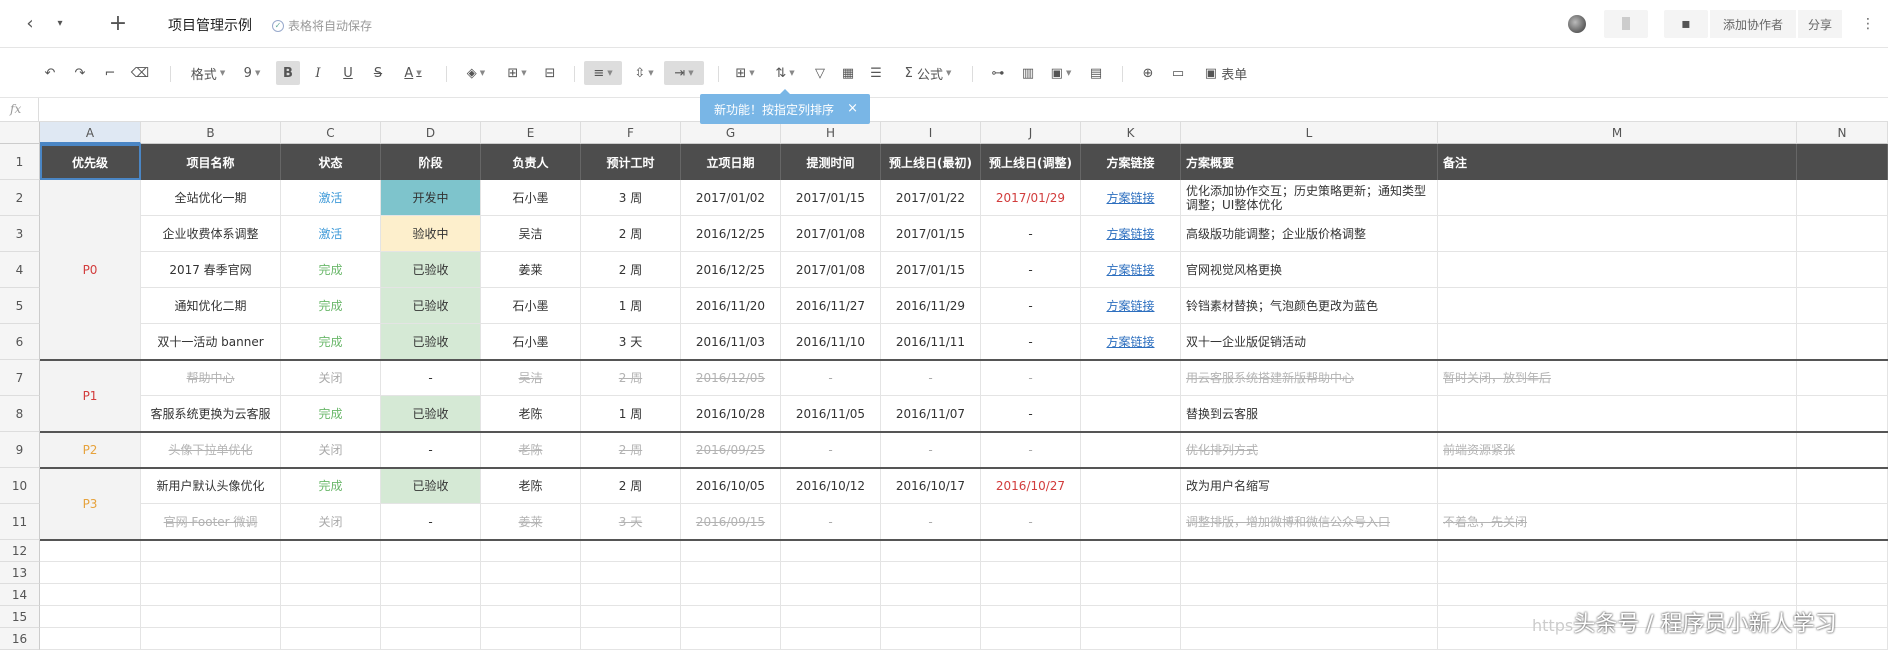  What do you see at coordinates (1686, 24) in the screenshot?
I see `comment-button: ▪` at bounding box center [1686, 24].